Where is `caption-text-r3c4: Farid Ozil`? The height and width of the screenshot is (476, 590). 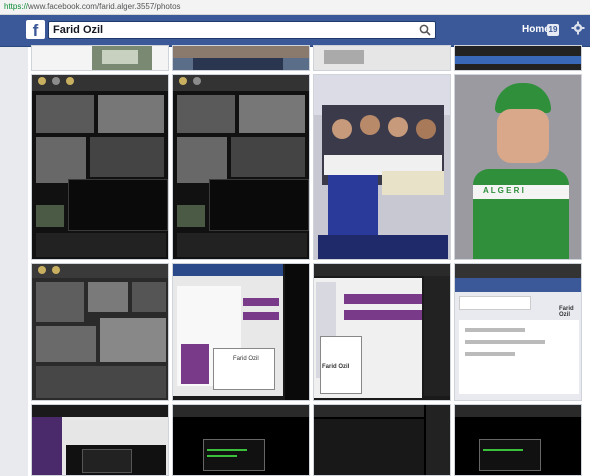
caption-text-r3c4: Farid Ozil is located at coordinates (566, 312).